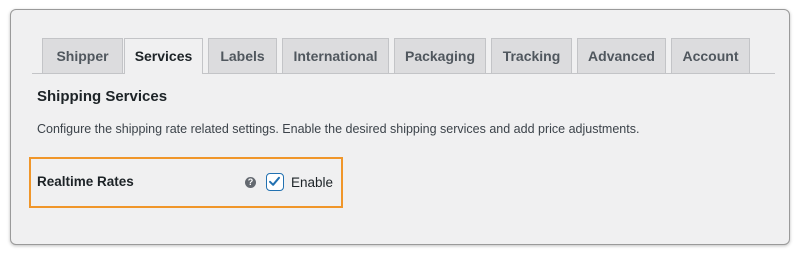  Describe the element at coordinates (242, 55) in the screenshot. I see `tab-labels: Labels` at that location.